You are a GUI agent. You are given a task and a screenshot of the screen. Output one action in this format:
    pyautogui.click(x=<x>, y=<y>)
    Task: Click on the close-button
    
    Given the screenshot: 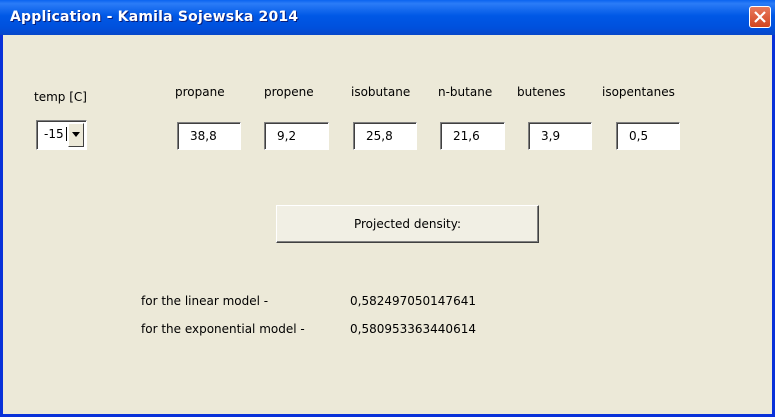 What is the action you would take?
    pyautogui.click(x=760, y=17)
    